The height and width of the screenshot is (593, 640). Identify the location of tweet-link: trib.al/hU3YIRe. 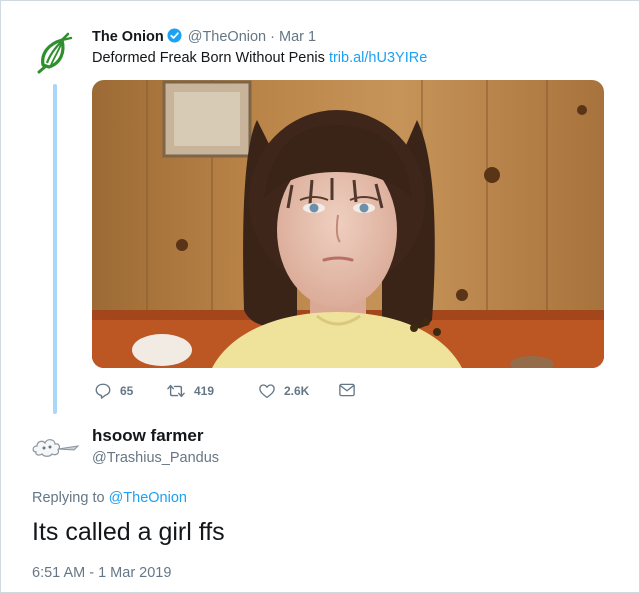
(378, 58).